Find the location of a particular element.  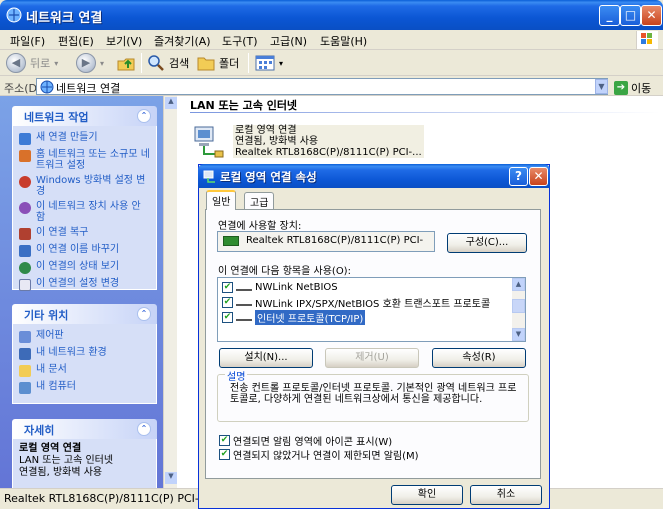

place-my-computer: 내 컴퓨터 is located at coordinates (84, 387).